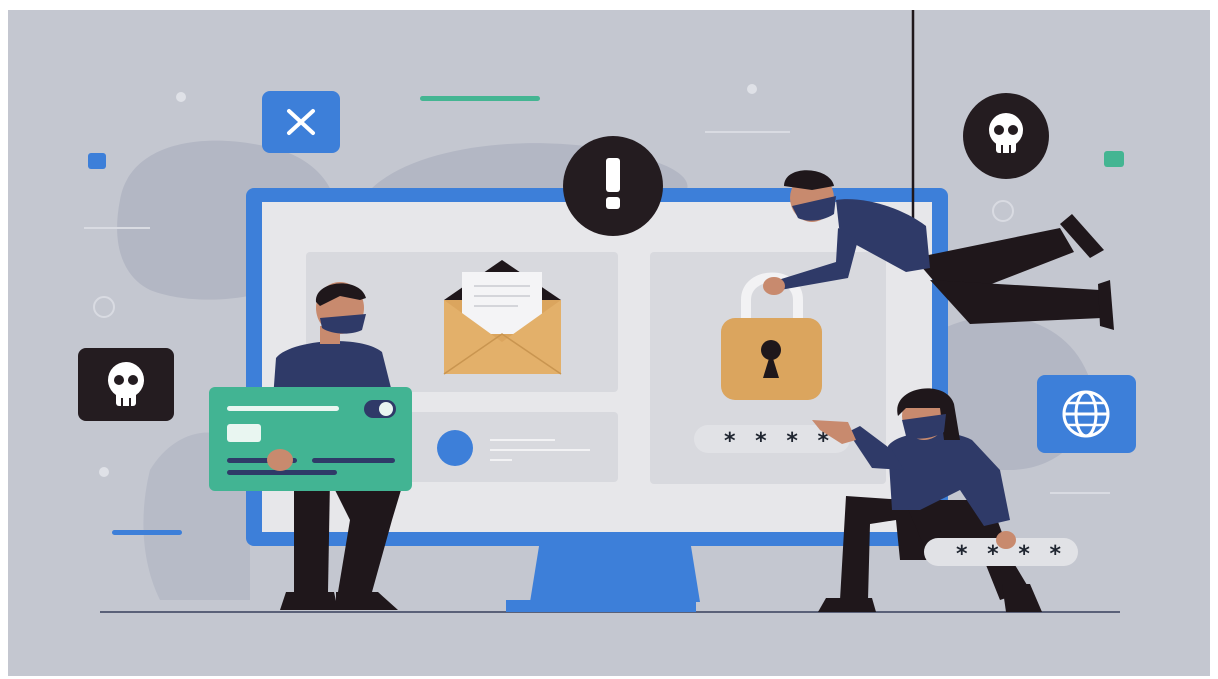  I want to click on close-icon, so click(301, 122).